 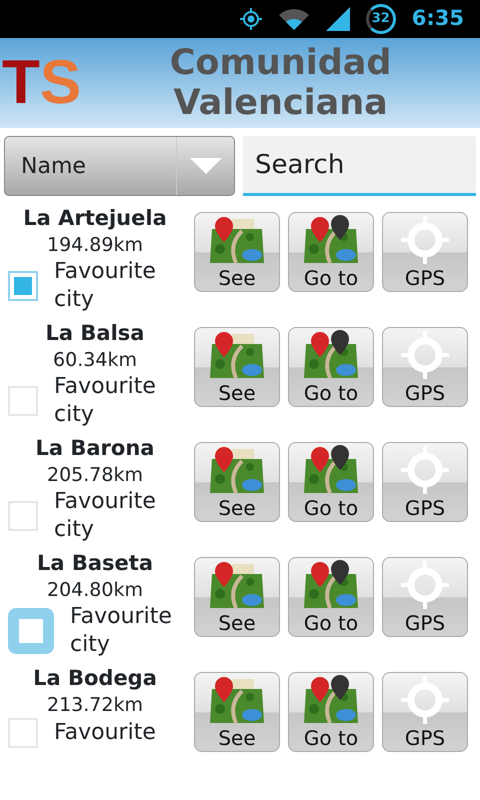 What do you see at coordinates (95, 705) in the screenshot?
I see `distance-text: 213.72km` at bounding box center [95, 705].